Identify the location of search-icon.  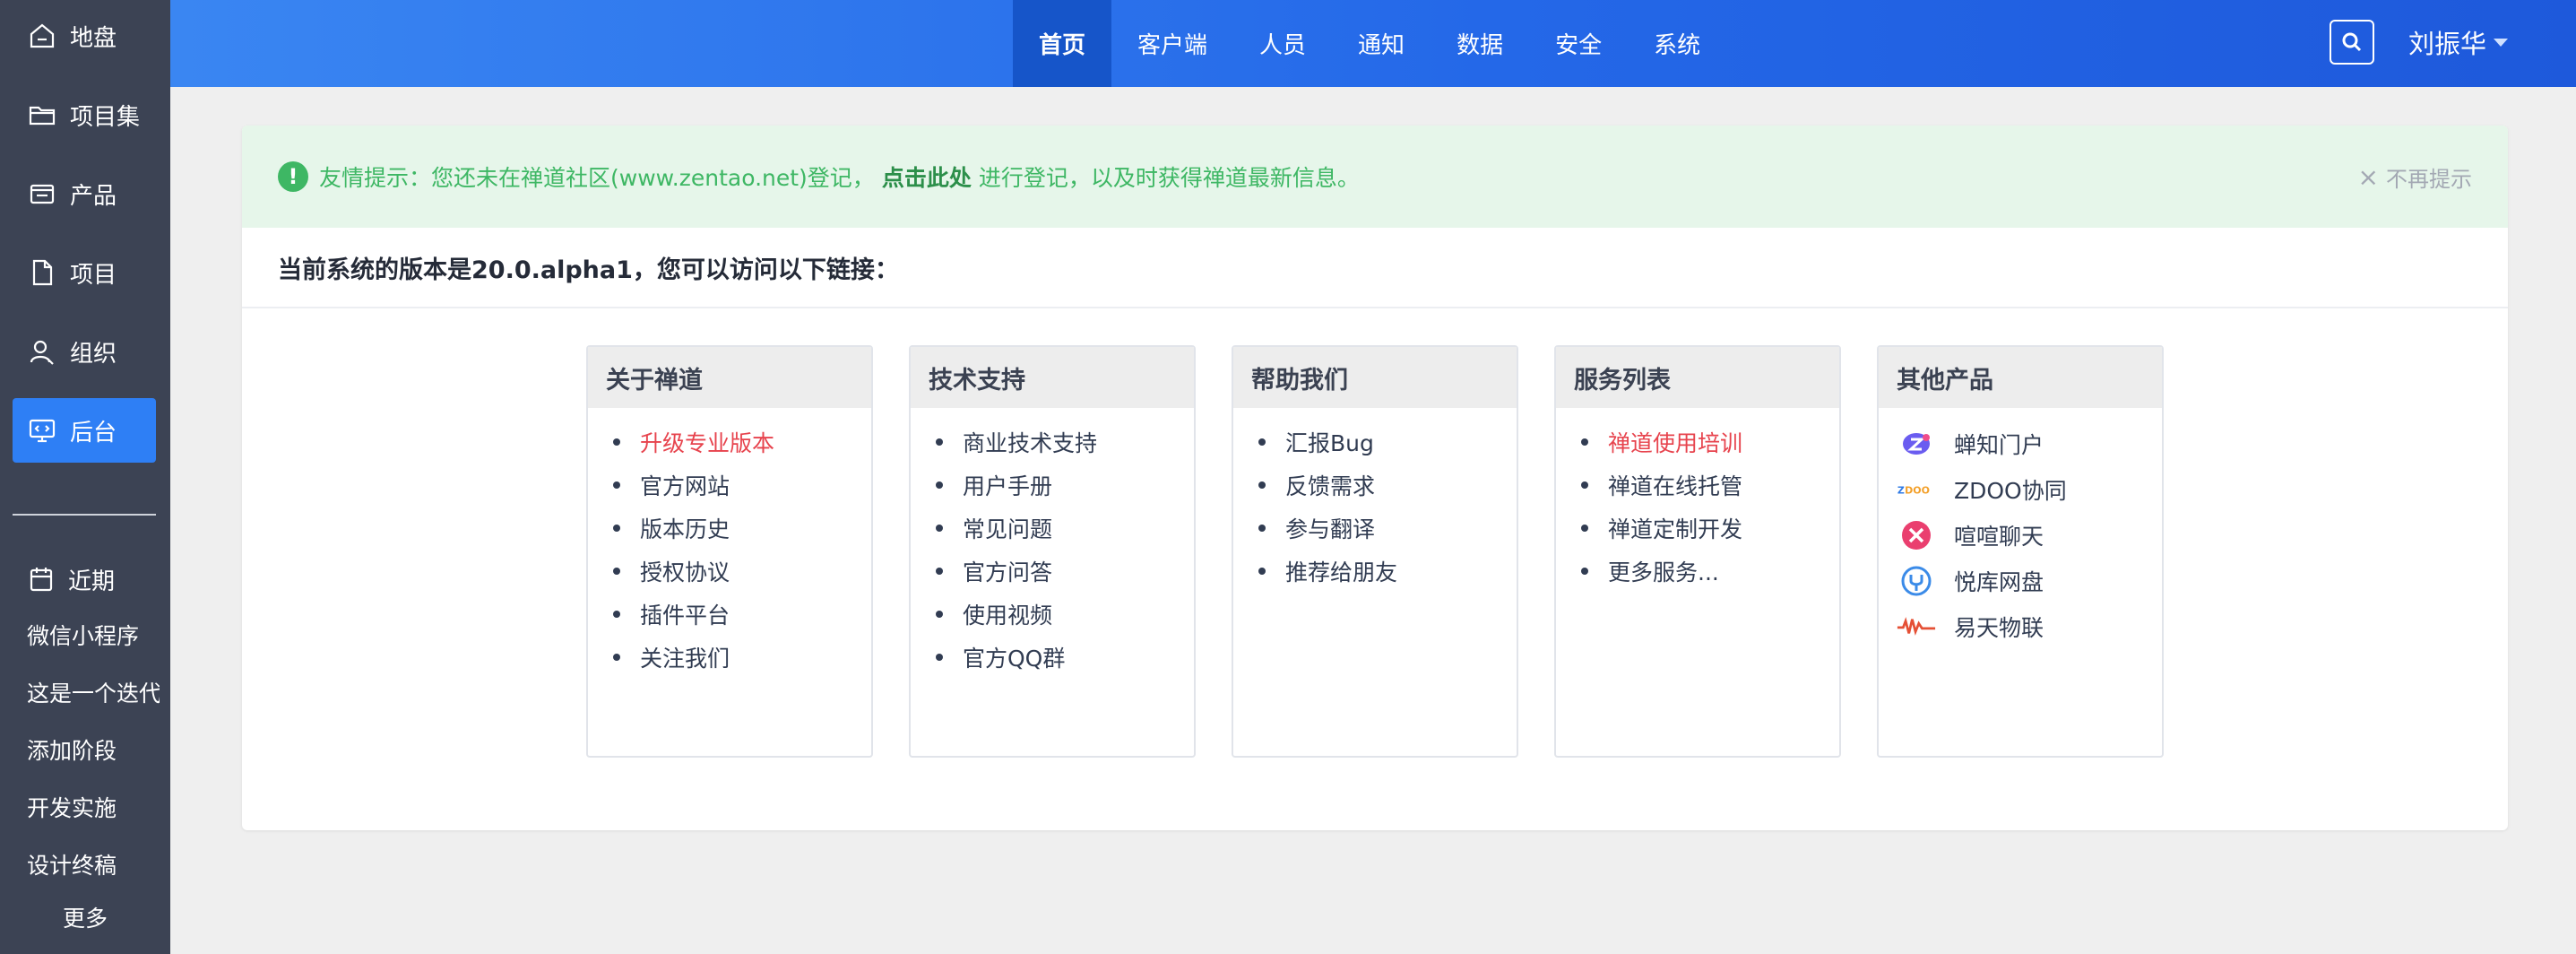
(2352, 42).